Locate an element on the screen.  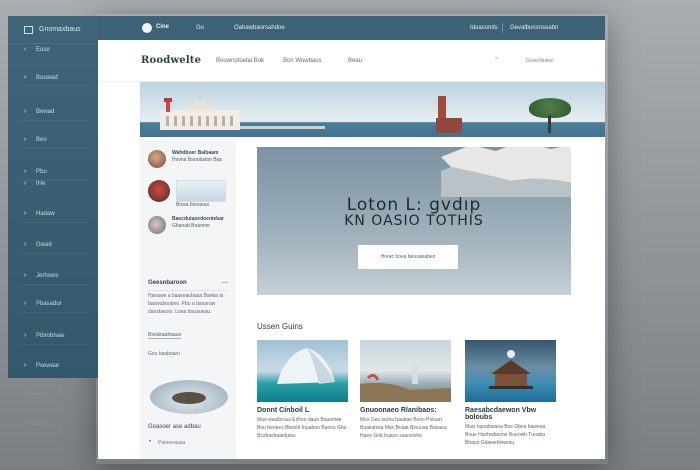
sidebar-item-7: › Hadaw is located at coordinates (48, 216).